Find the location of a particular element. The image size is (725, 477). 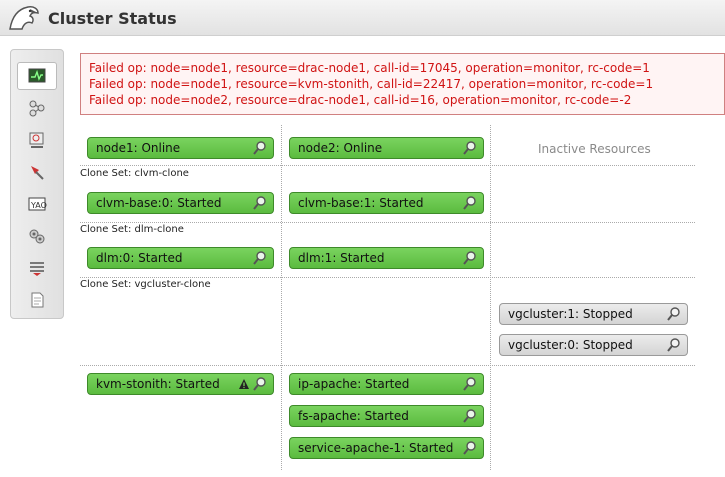

history-icon is located at coordinates (37, 269).